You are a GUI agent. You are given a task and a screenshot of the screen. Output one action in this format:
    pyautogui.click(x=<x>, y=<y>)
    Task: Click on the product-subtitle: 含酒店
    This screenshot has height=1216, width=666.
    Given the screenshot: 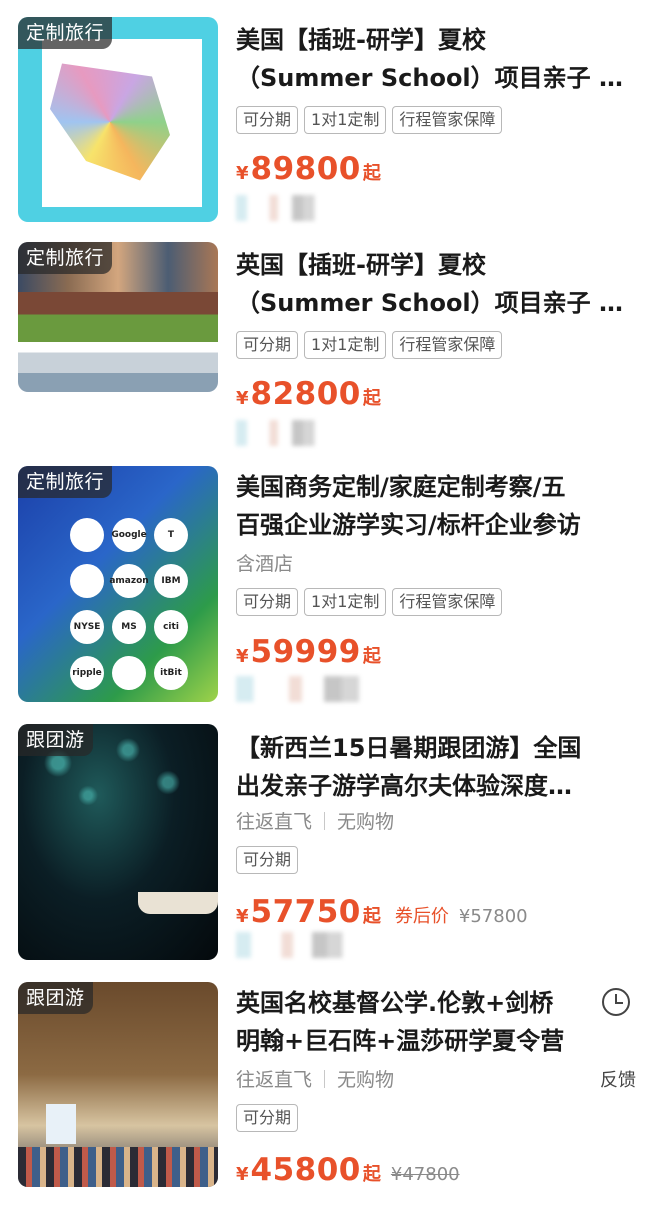 What is the action you would take?
    pyautogui.click(x=265, y=564)
    